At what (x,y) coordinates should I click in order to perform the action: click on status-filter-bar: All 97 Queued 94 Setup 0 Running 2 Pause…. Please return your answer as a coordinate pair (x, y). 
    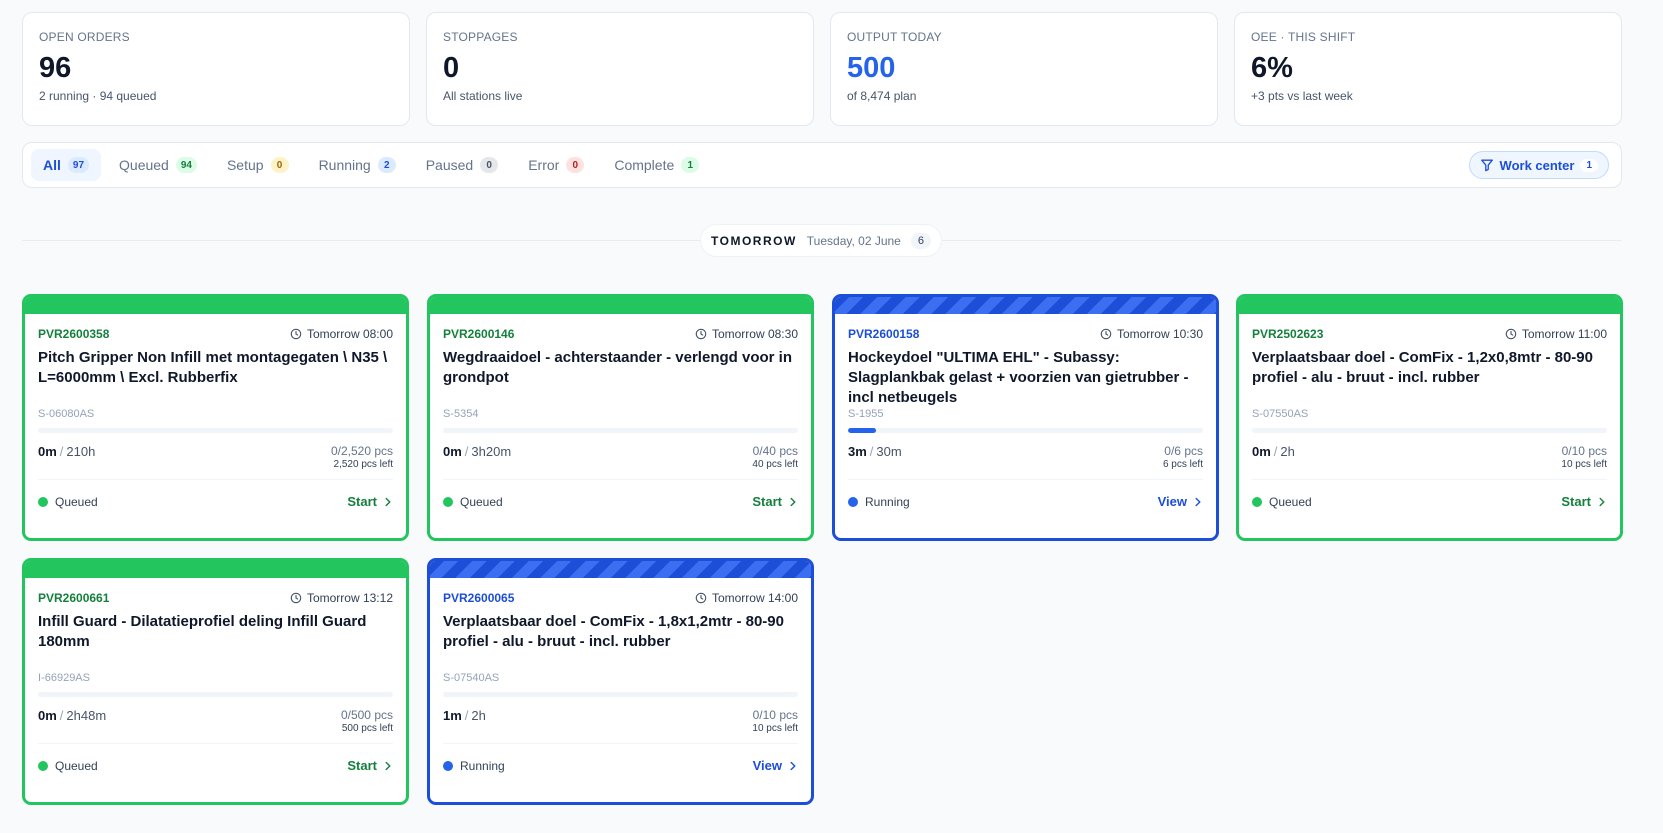
    Looking at the image, I should click on (822, 165).